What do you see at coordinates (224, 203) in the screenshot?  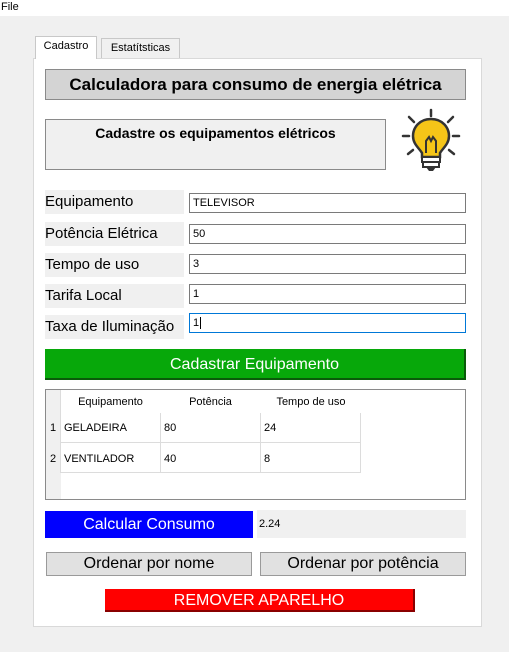 I see `equipamento-value: TELEVISOR` at bounding box center [224, 203].